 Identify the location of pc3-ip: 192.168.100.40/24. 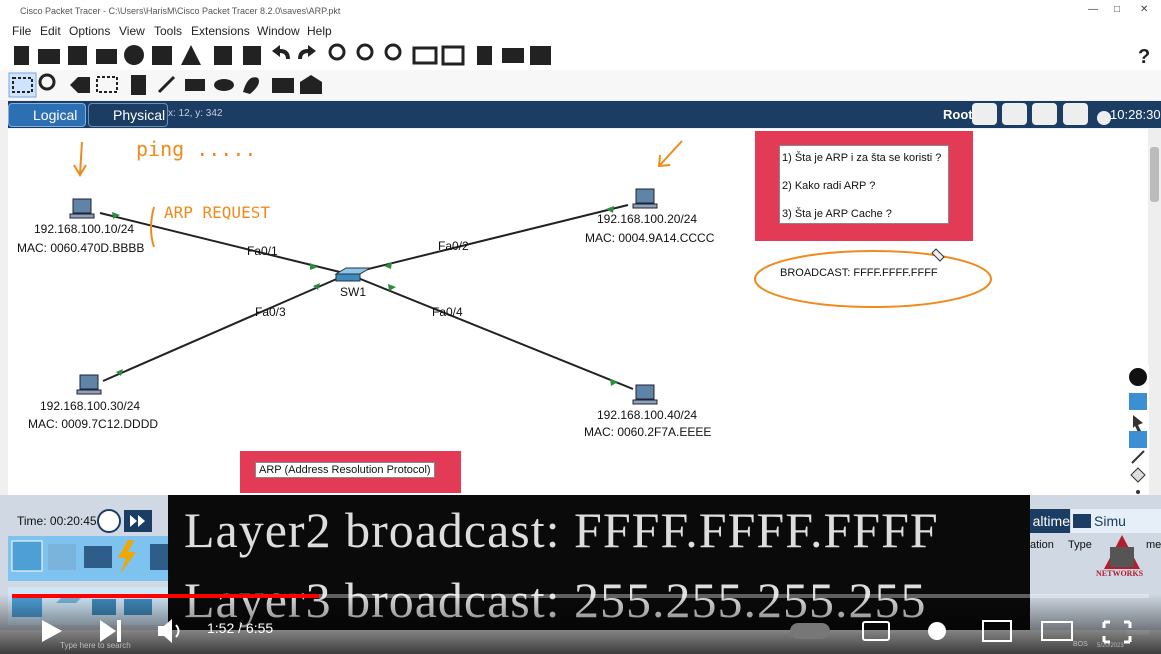
(647, 415).